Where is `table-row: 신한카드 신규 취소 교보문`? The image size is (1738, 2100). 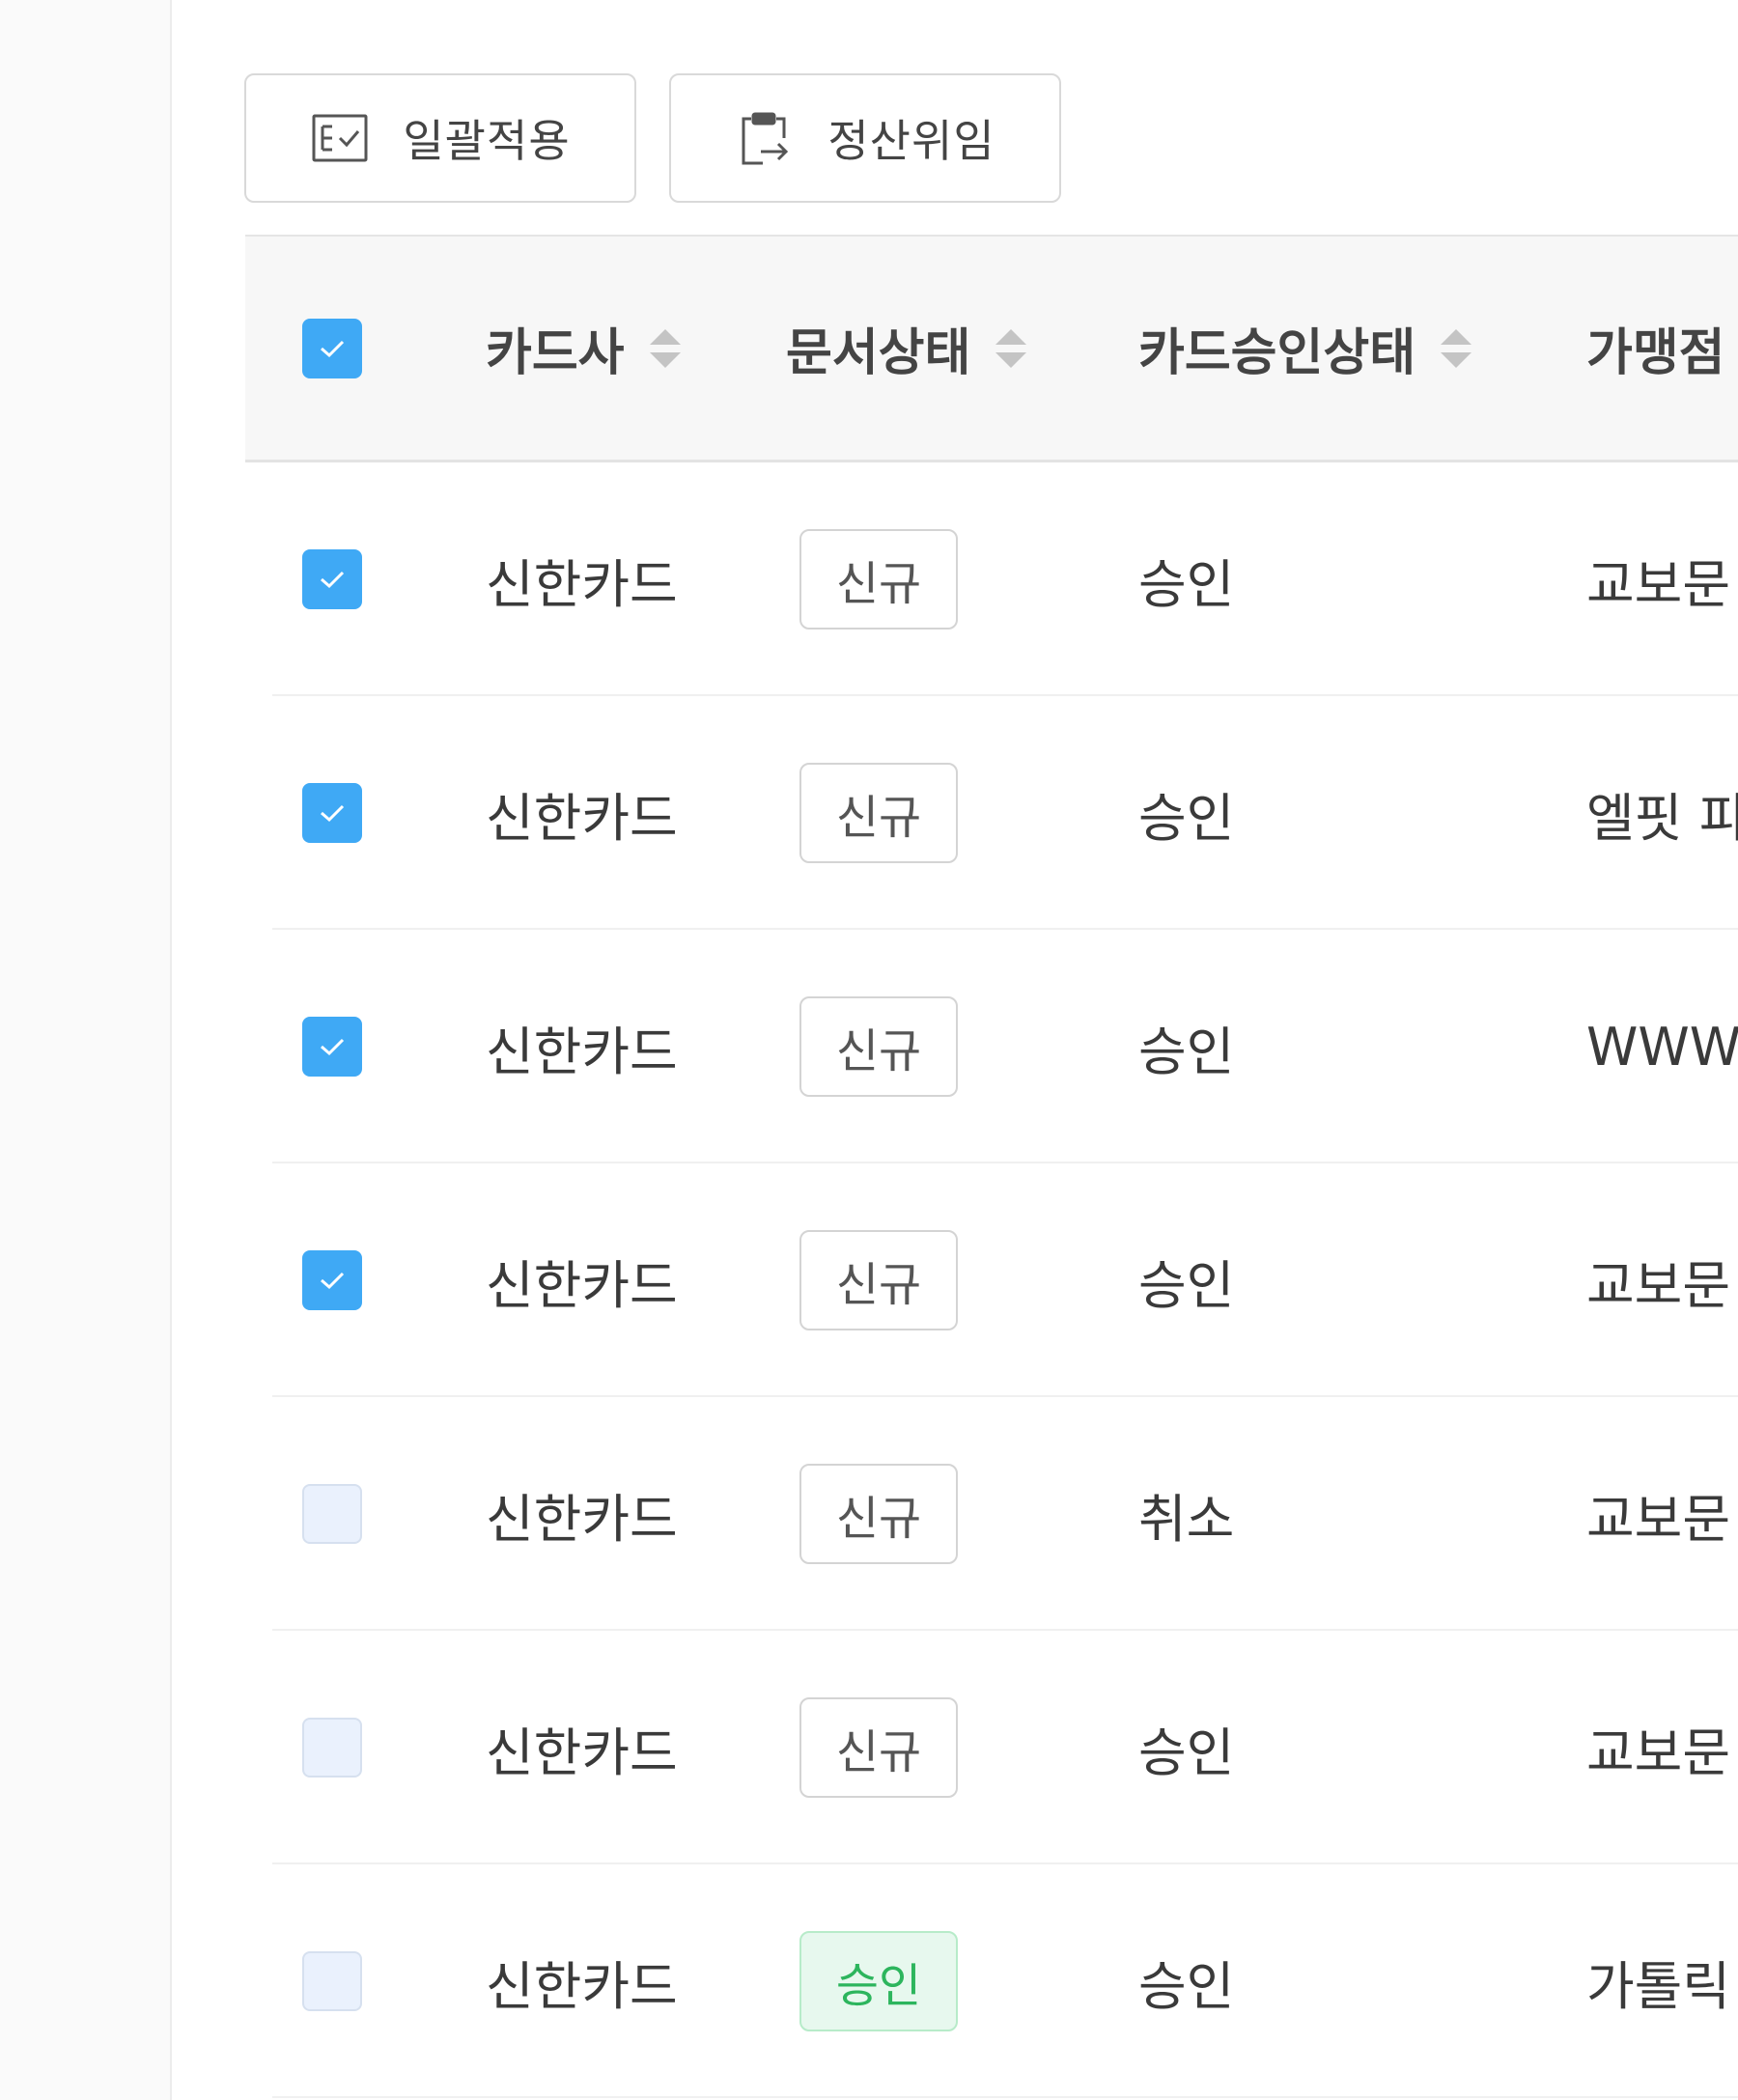 table-row: 신한카드 신규 취소 교보문 is located at coordinates (991, 1514).